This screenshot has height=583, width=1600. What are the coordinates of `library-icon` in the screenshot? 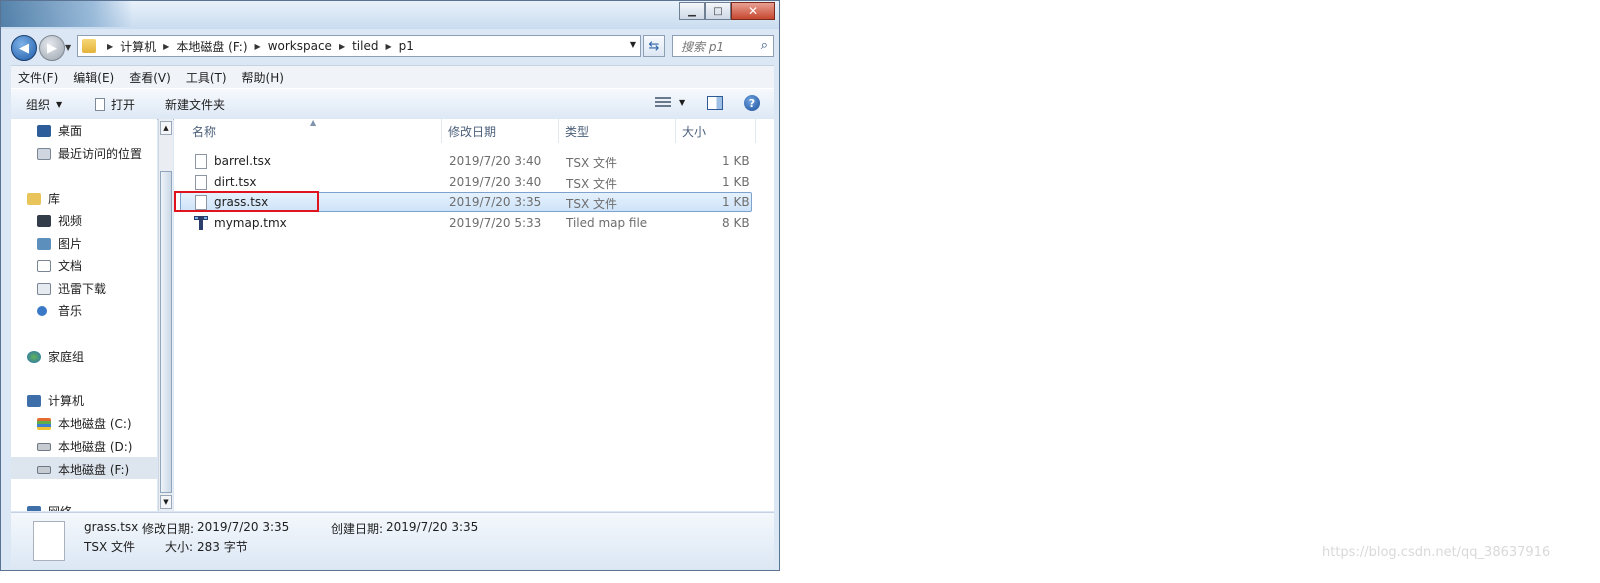 It's located at (34, 198).